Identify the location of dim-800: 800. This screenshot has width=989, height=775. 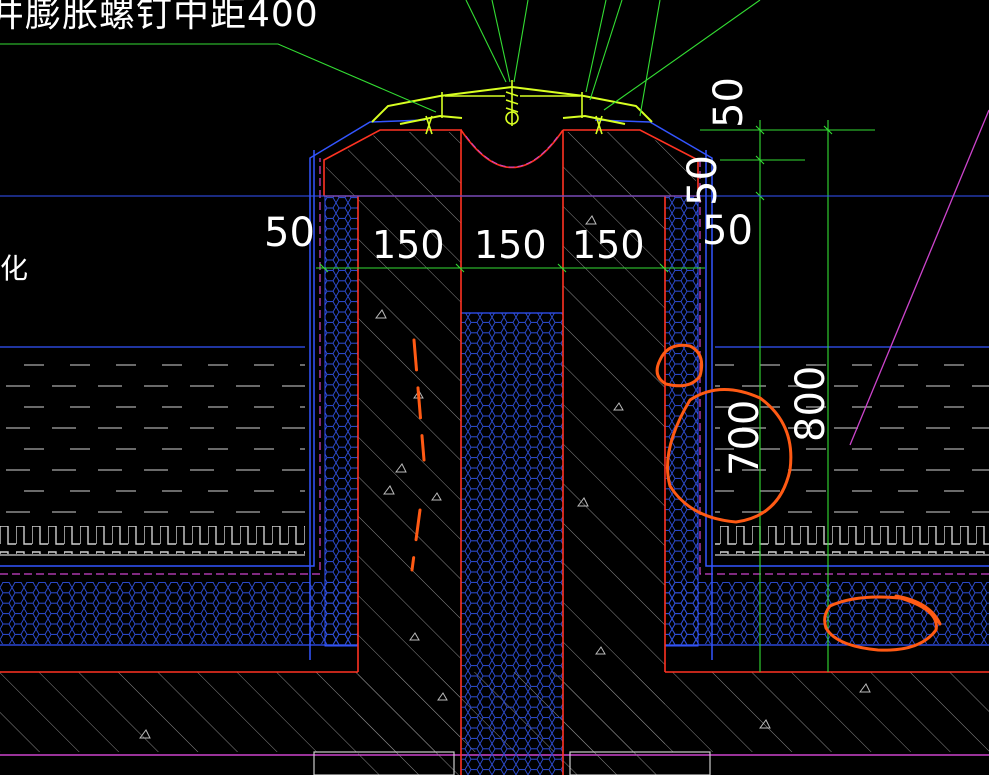
(811, 404).